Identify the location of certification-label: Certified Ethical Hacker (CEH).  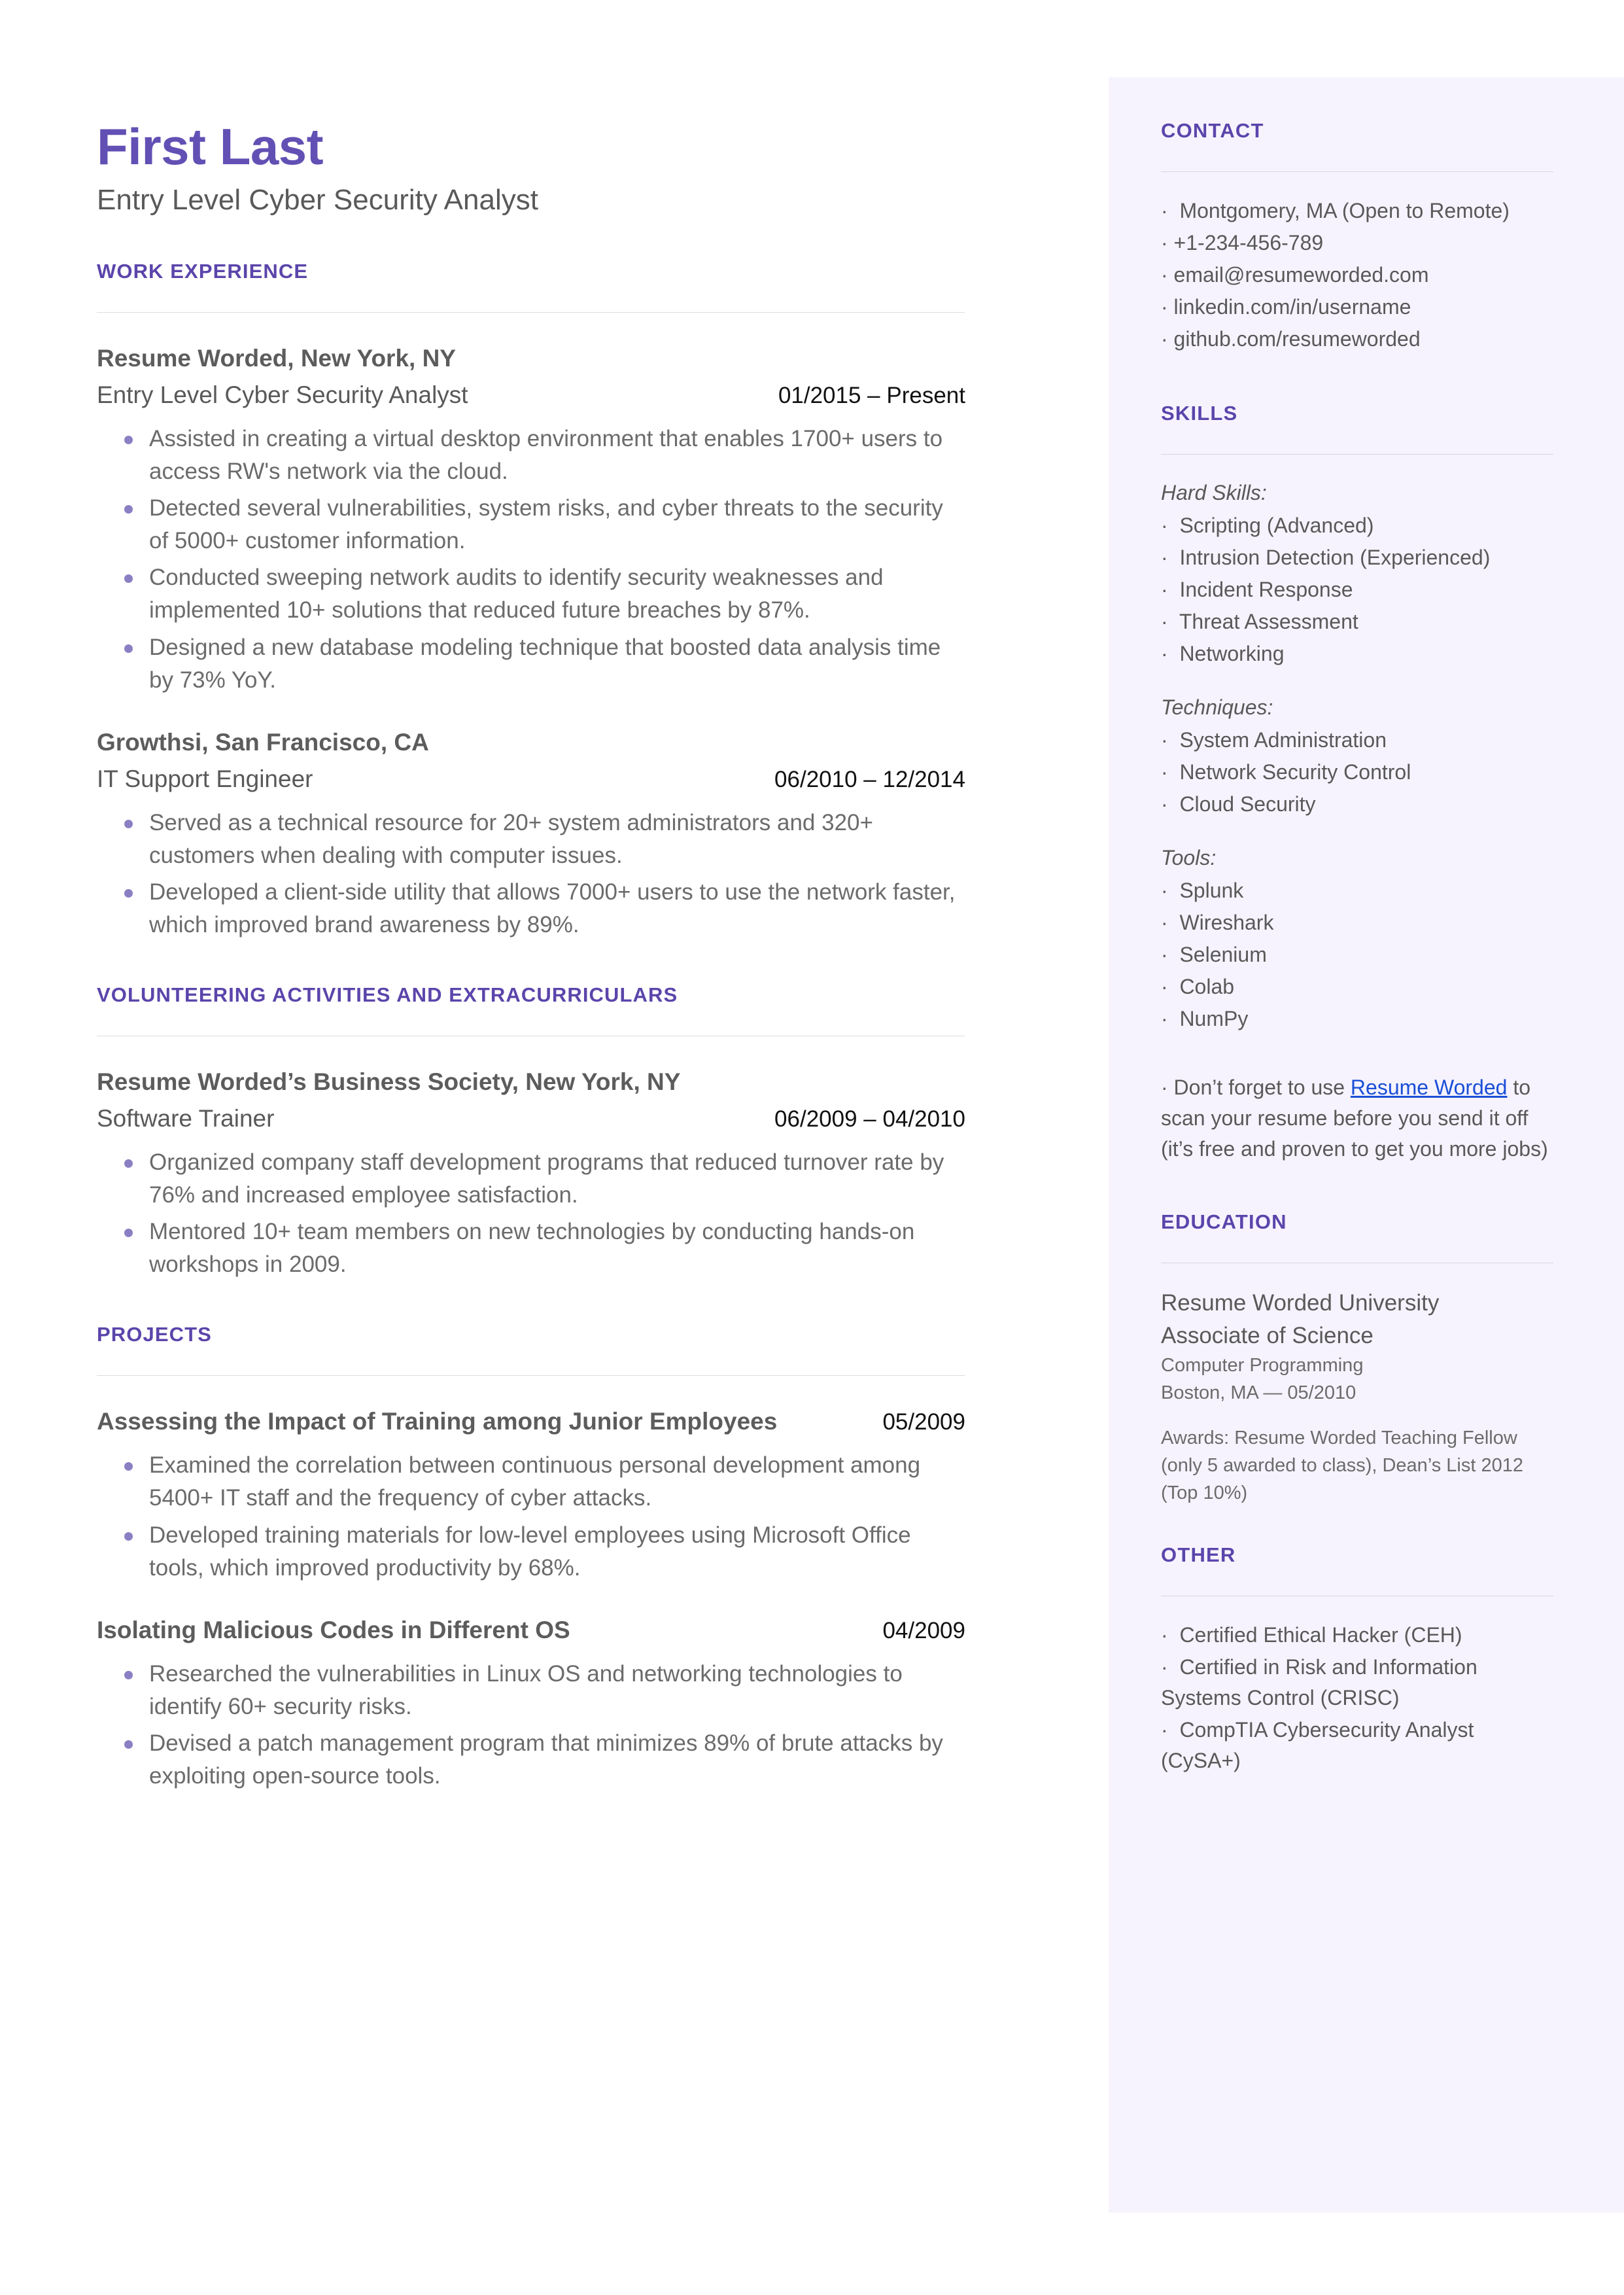
(1320, 1634).